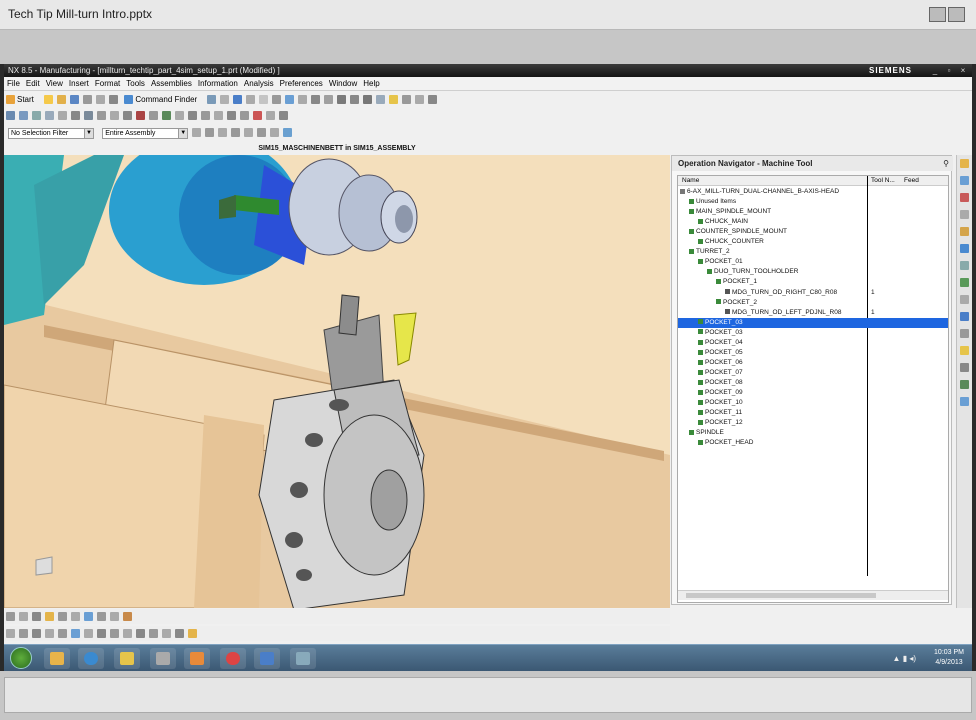  What do you see at coordinates (420, 99) in the screenshot?
I see `grid-icon` at bounding box center [420, 99].